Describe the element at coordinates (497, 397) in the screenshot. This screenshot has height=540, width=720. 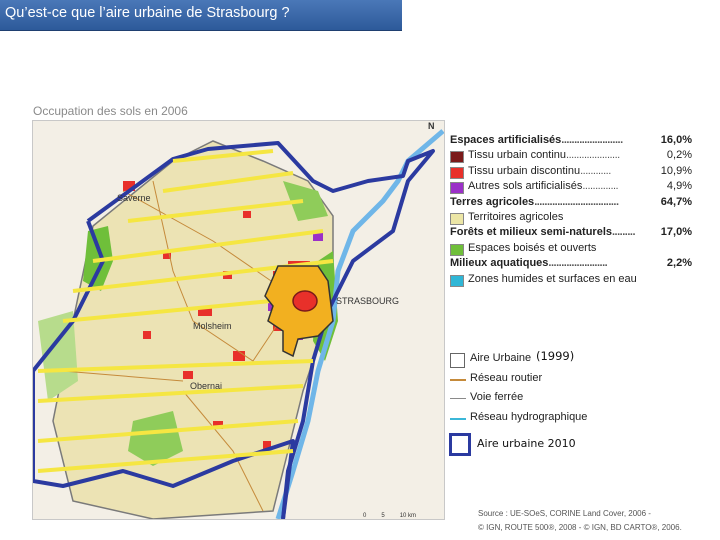
I see `legend-line-label: Voie ferrée` at that location.